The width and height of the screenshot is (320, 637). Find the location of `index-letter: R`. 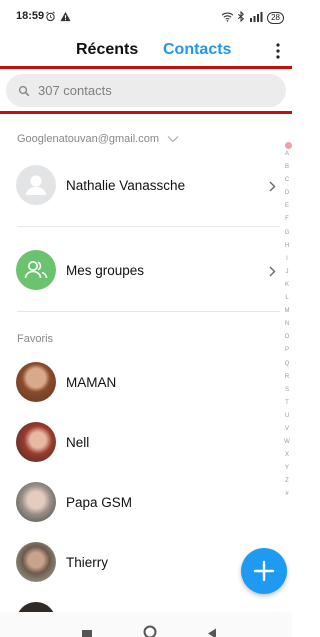

index-letter: R is located at coordinates (287, 377).